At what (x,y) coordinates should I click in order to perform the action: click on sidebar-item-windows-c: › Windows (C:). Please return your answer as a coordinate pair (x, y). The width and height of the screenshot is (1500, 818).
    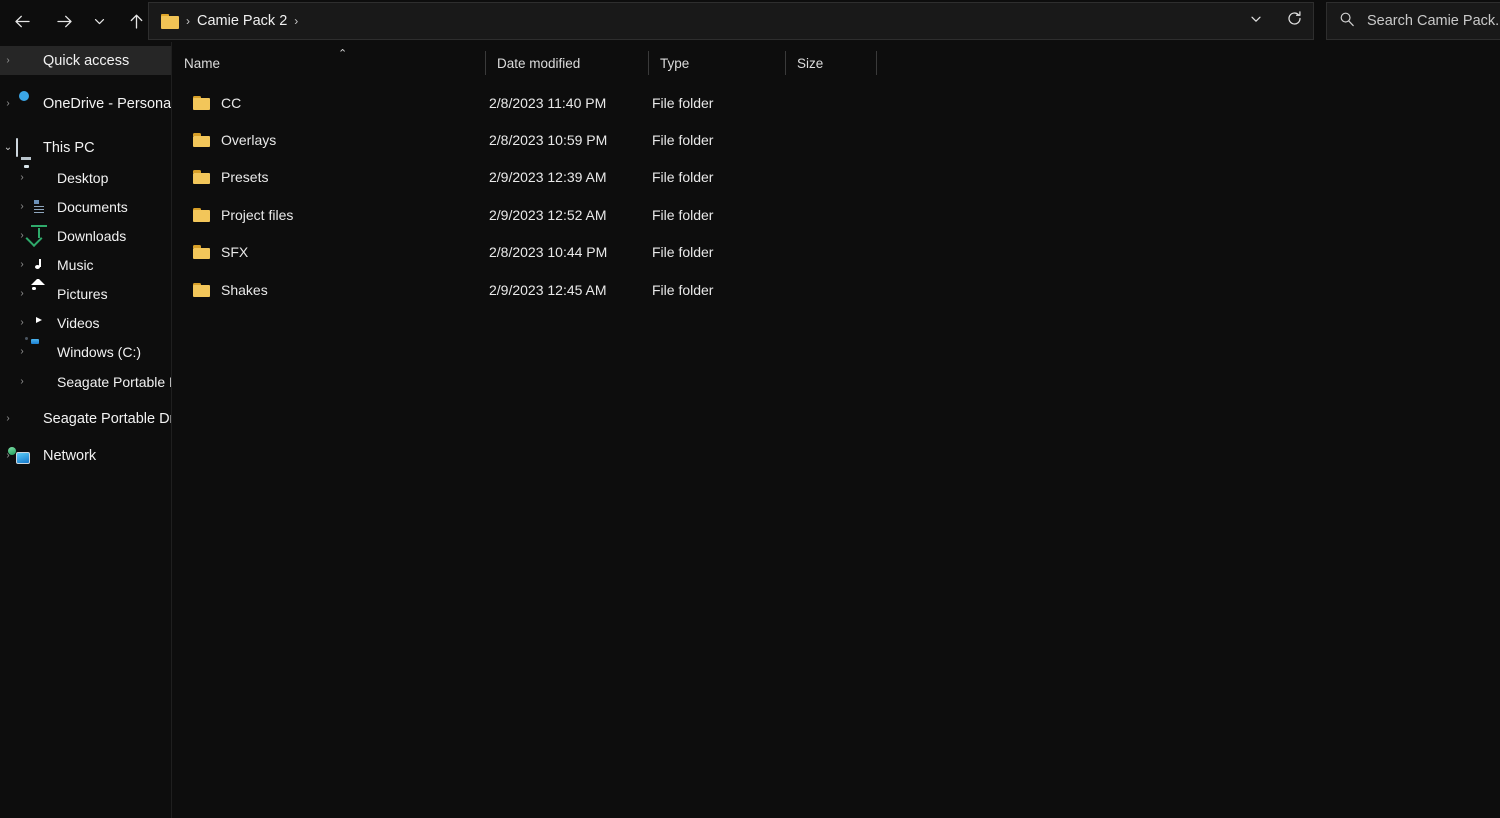
    Looking at the image, I should click on (85, 351).